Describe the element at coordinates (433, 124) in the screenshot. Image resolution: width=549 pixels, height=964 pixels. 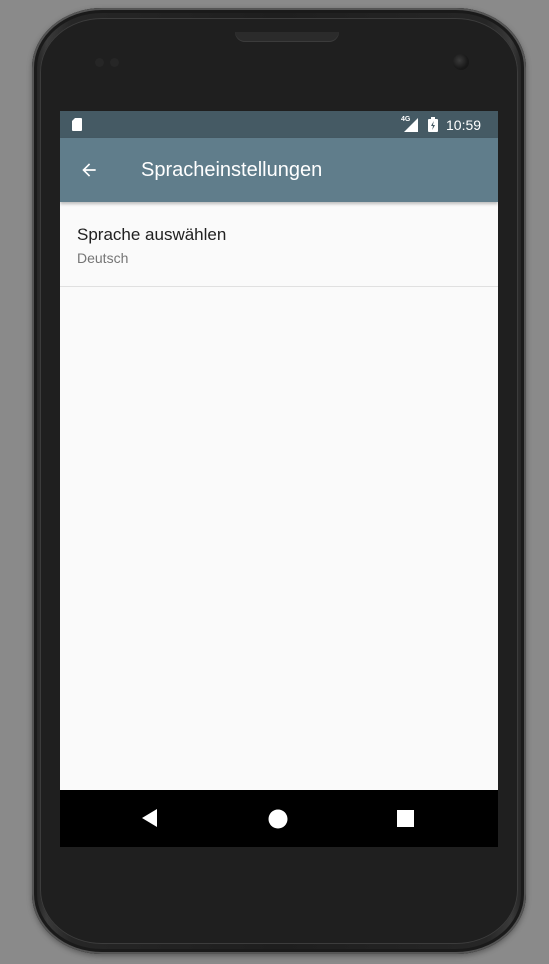
I see `battery-icon` at that location.